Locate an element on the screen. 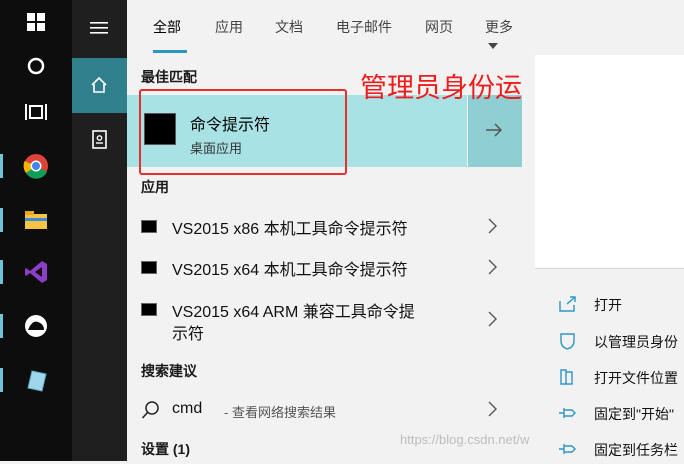 This screenshot has width=684, height=464. arrow-right-icon is located at coordinates (494, 130).